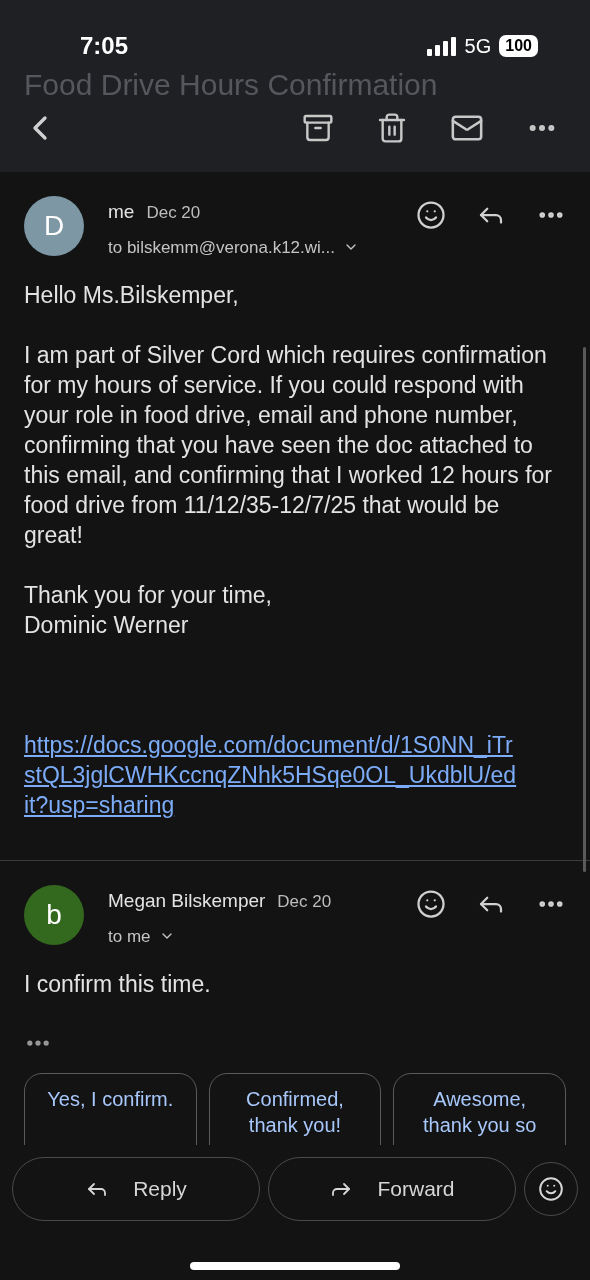  I want to click on network-label: 5G, so click(478, 46).